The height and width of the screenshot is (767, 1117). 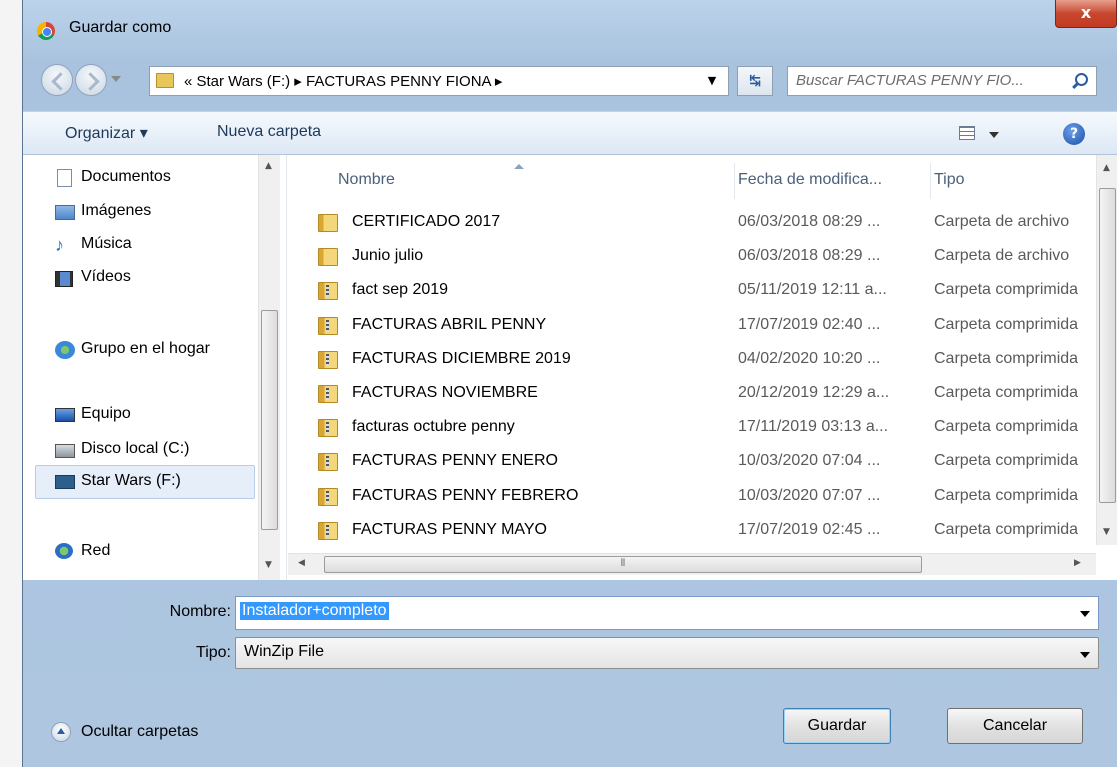 What do you see at coordinates (1014, 179) in the screenshot?
I see `column-header-type: Tipo` at bounding box center [1014, 179].